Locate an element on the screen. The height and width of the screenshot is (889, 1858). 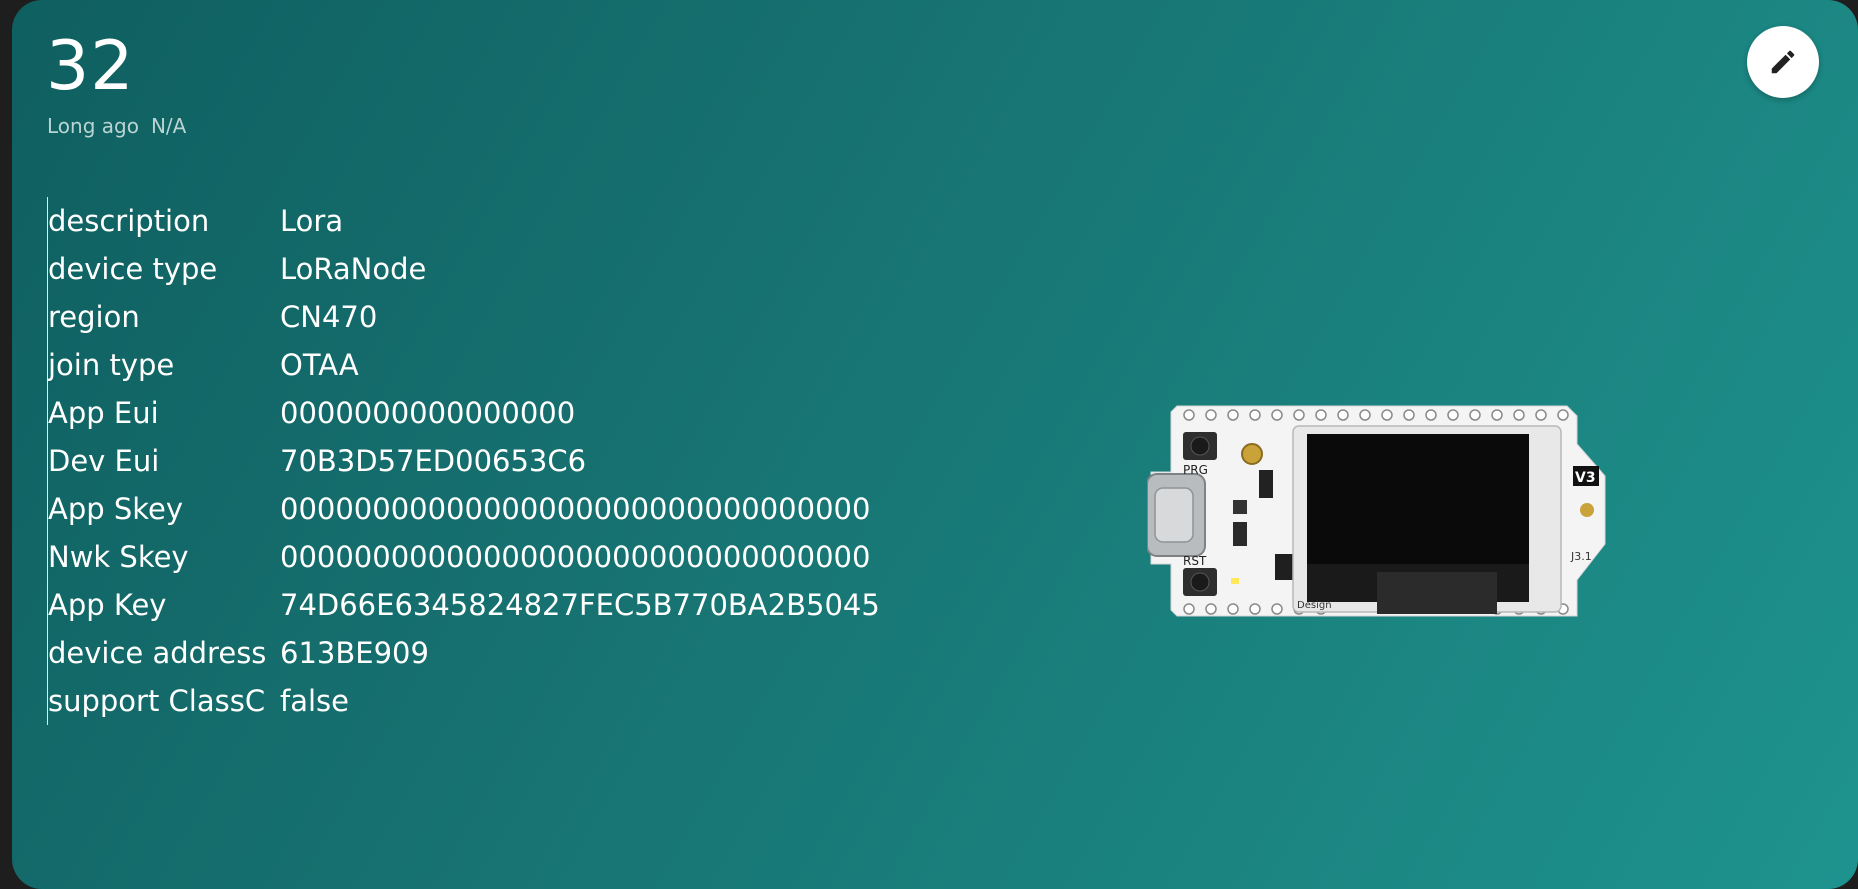
status-line: Long ago N/A is located at coordinates (116, 126).